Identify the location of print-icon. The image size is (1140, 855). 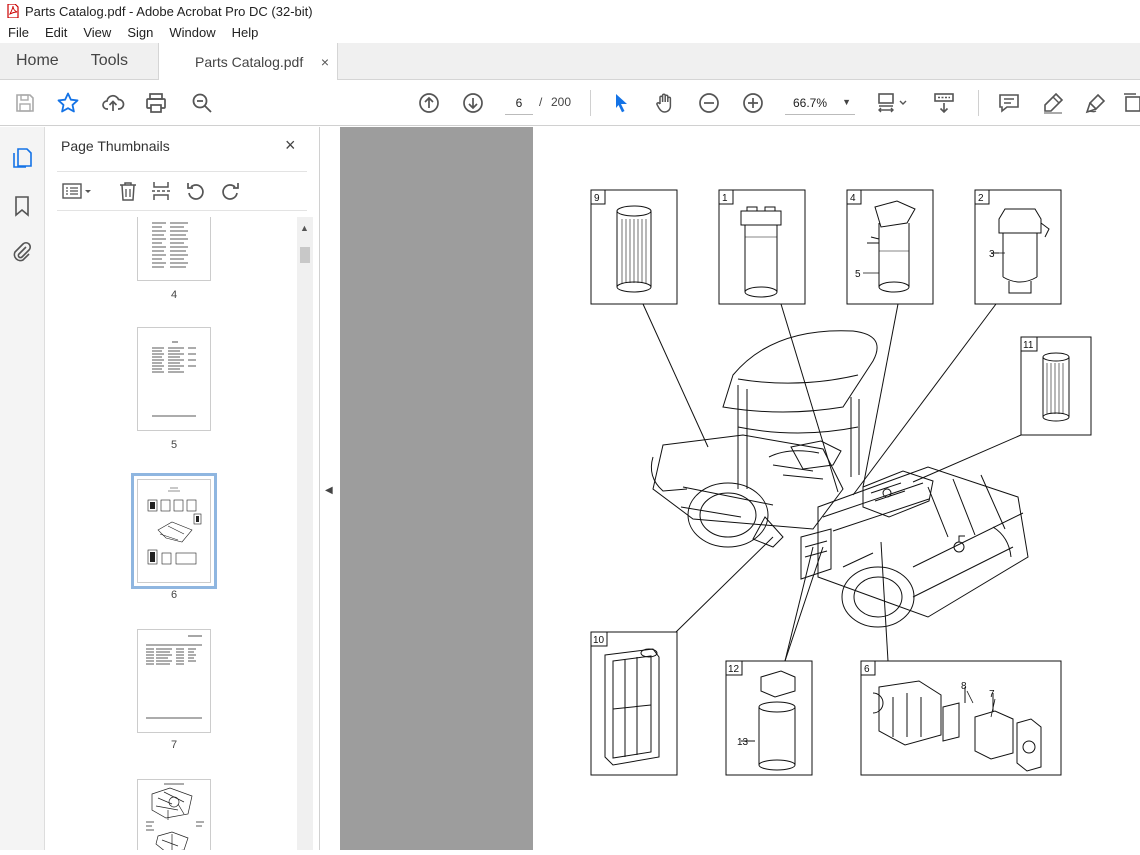
(156, 103).